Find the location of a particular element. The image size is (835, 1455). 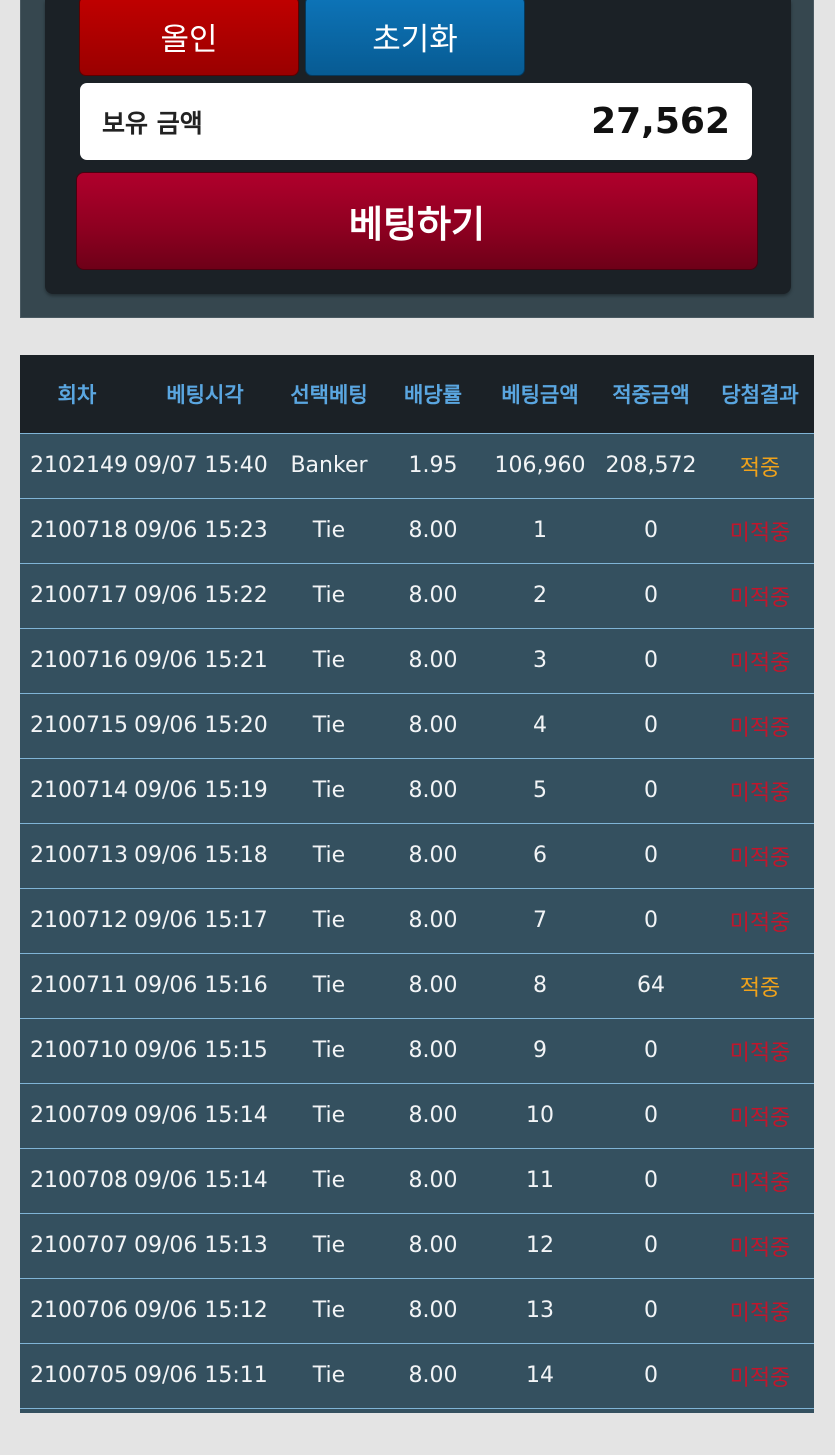

cell-bet-time: 09/06 15:18 is located at coordinates (201, 855).